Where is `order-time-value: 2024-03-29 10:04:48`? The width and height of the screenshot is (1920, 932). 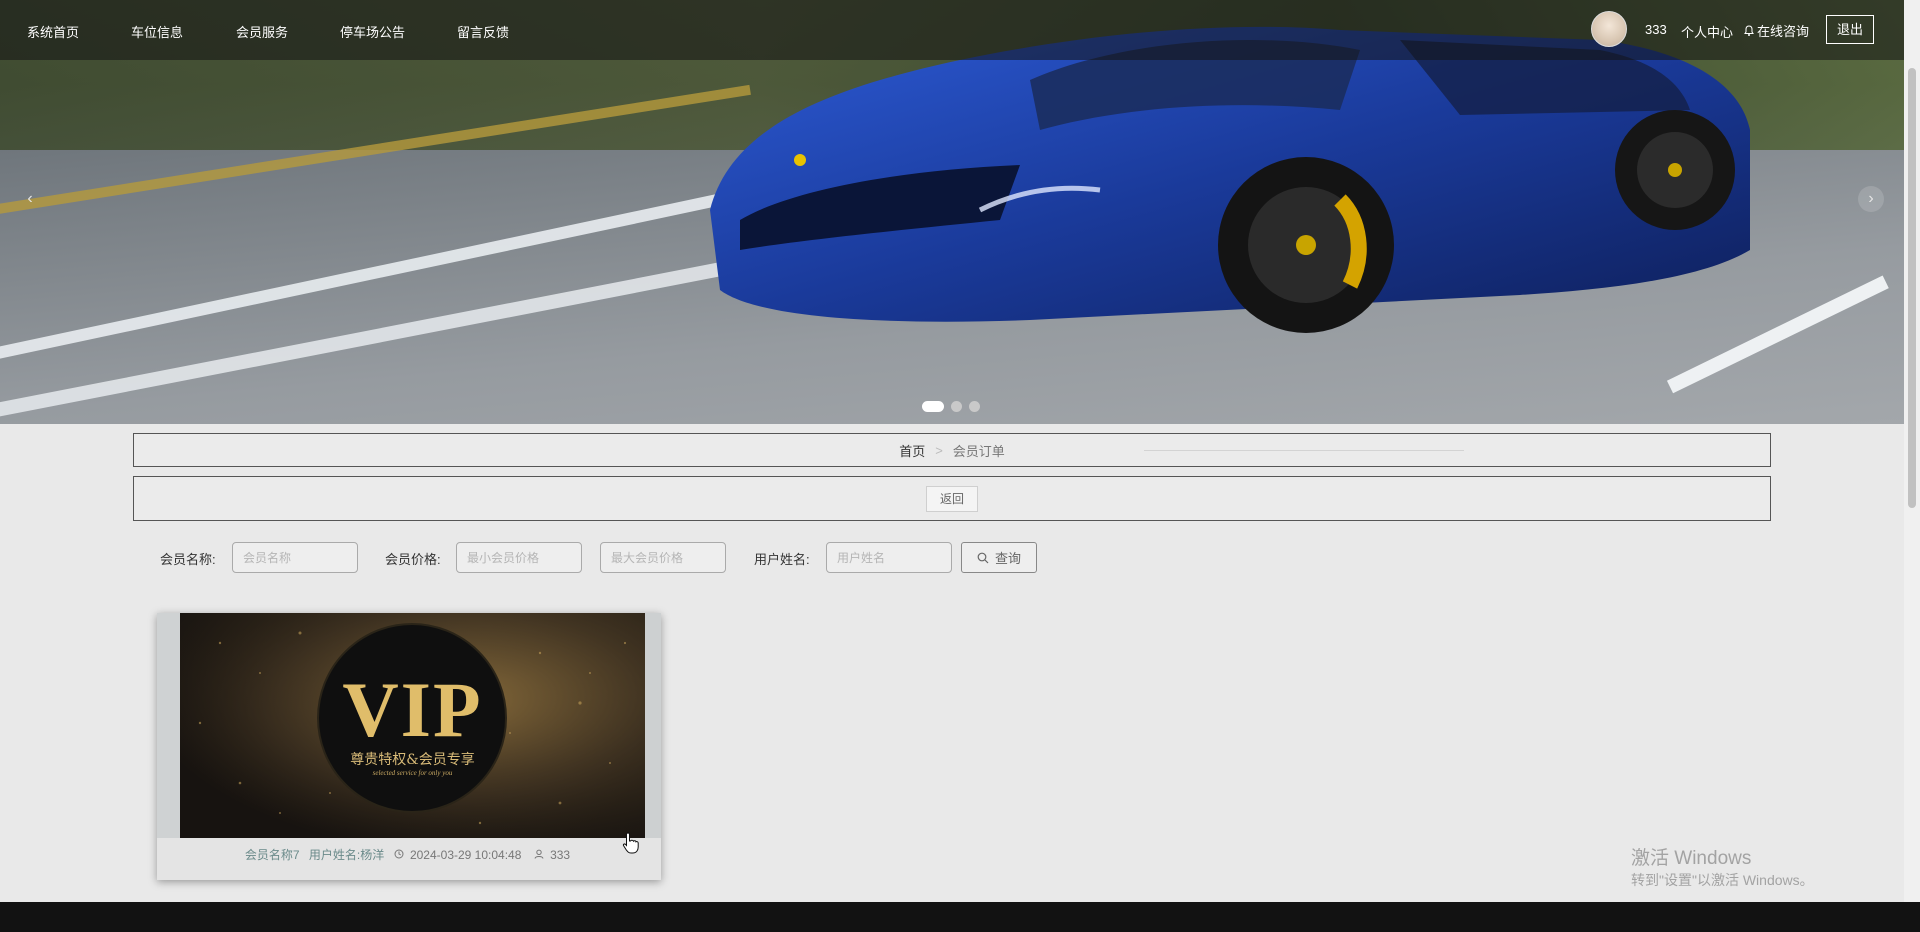
order-time-value: 2024-03-29 10:04:48 is located at coordinates (465, 855).